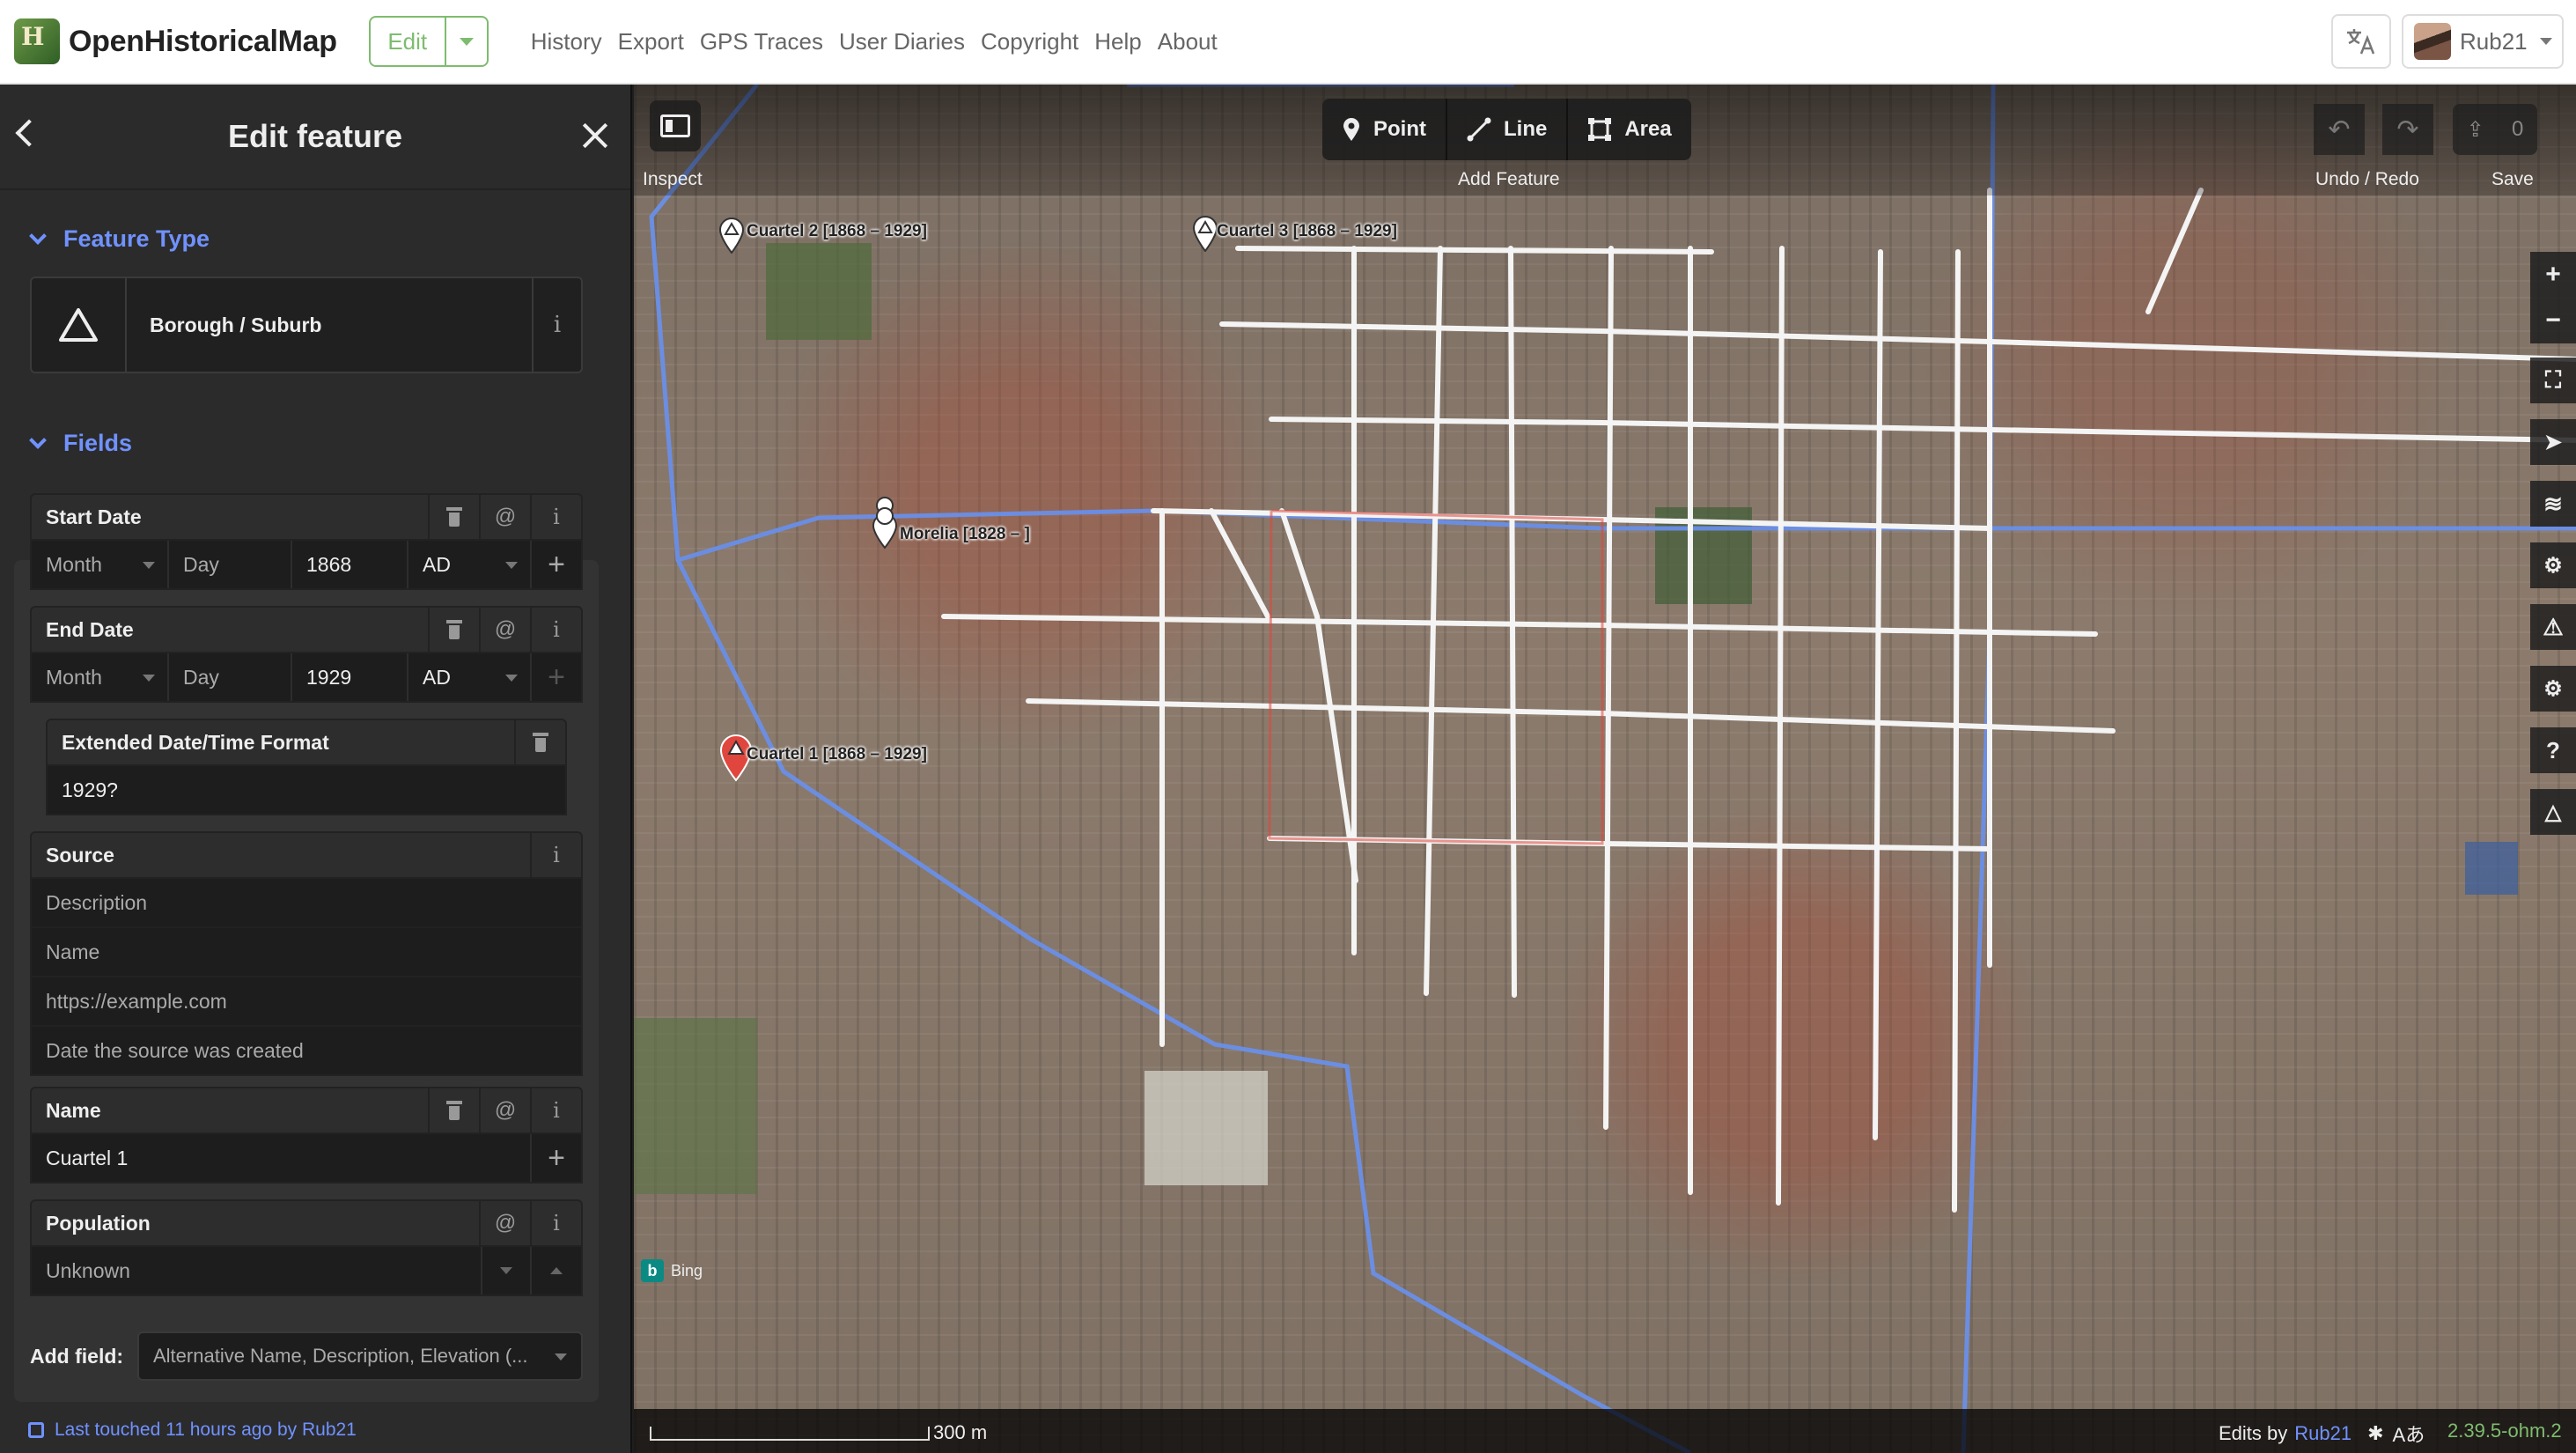 This screenshot has height=1453, width=2576. Describe the element at coordinates (790, 1434) in the screenshot. I see `scale-bar` at that location.